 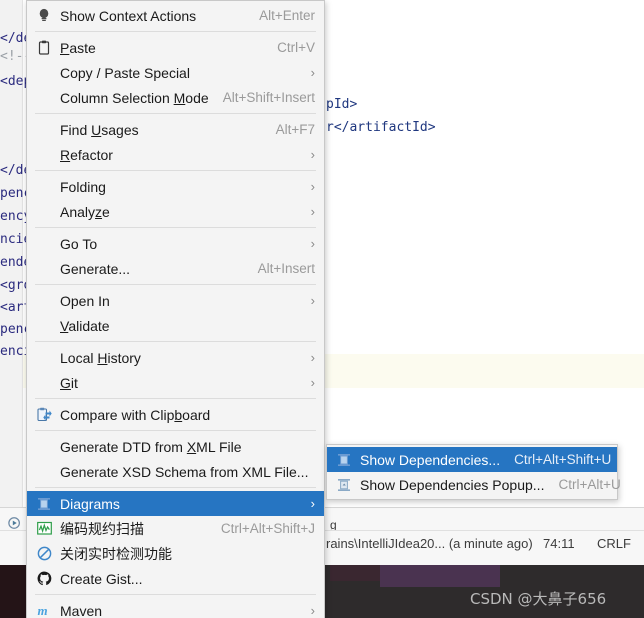 What do you see at coordinates (175, 154) in the screenshot?
I see `context-menu-item-refactor: Refactor ›` at bounding box center [175, 154].